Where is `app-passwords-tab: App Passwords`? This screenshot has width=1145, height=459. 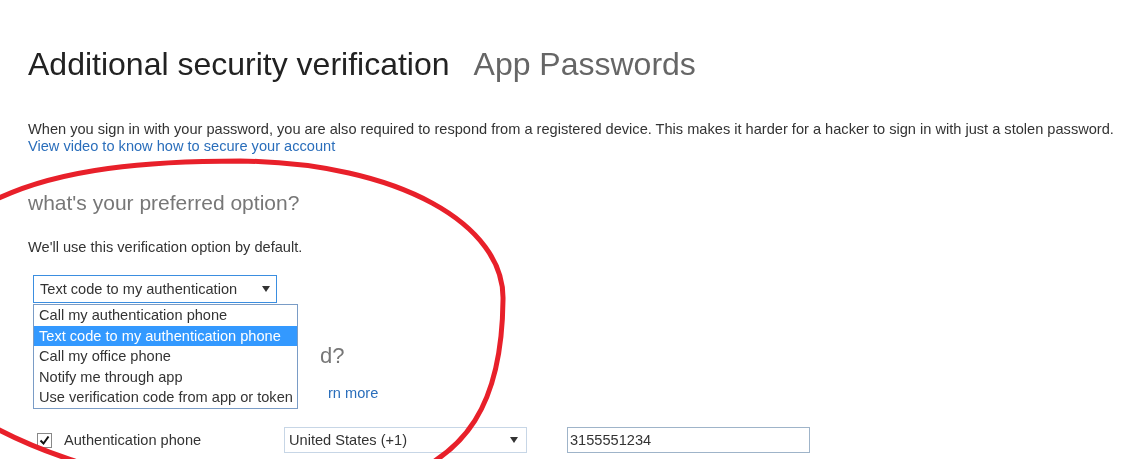
app-passwords-tab: App Passwords is located at coordinates (584, 64).